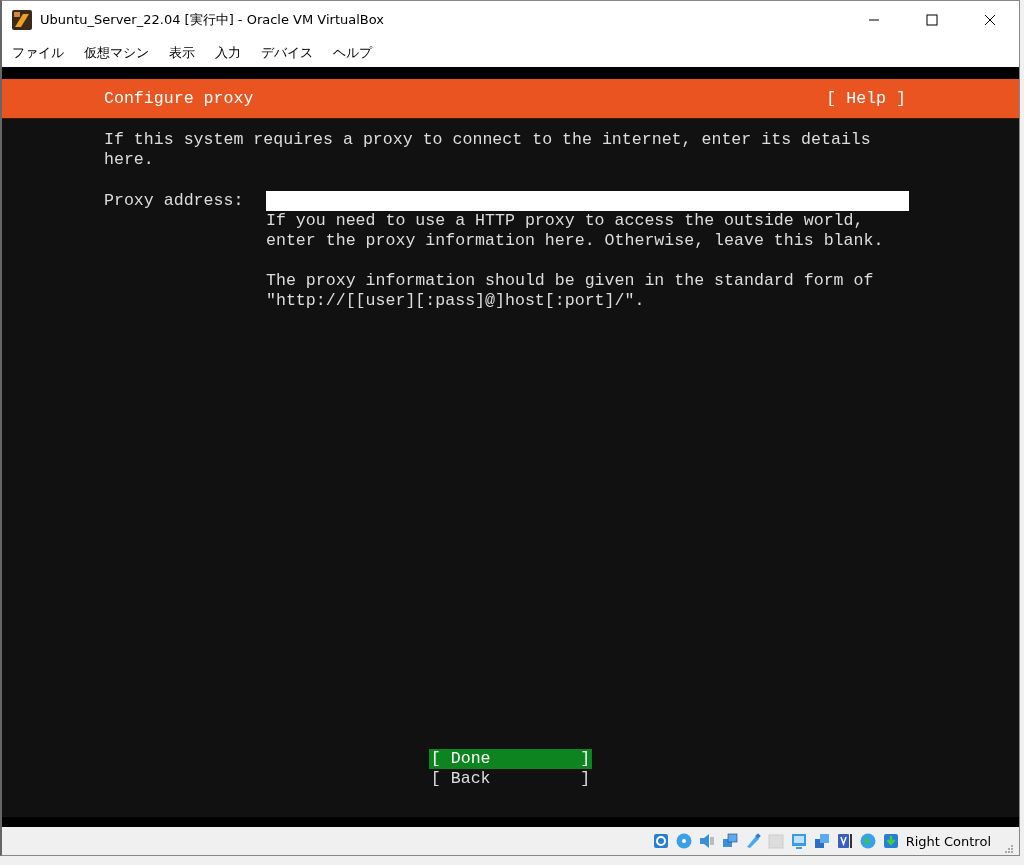 The image size is (1024, 865). Describe the element at coordinates (990, 20) in the screenshot. I see `close-icon` at that location.